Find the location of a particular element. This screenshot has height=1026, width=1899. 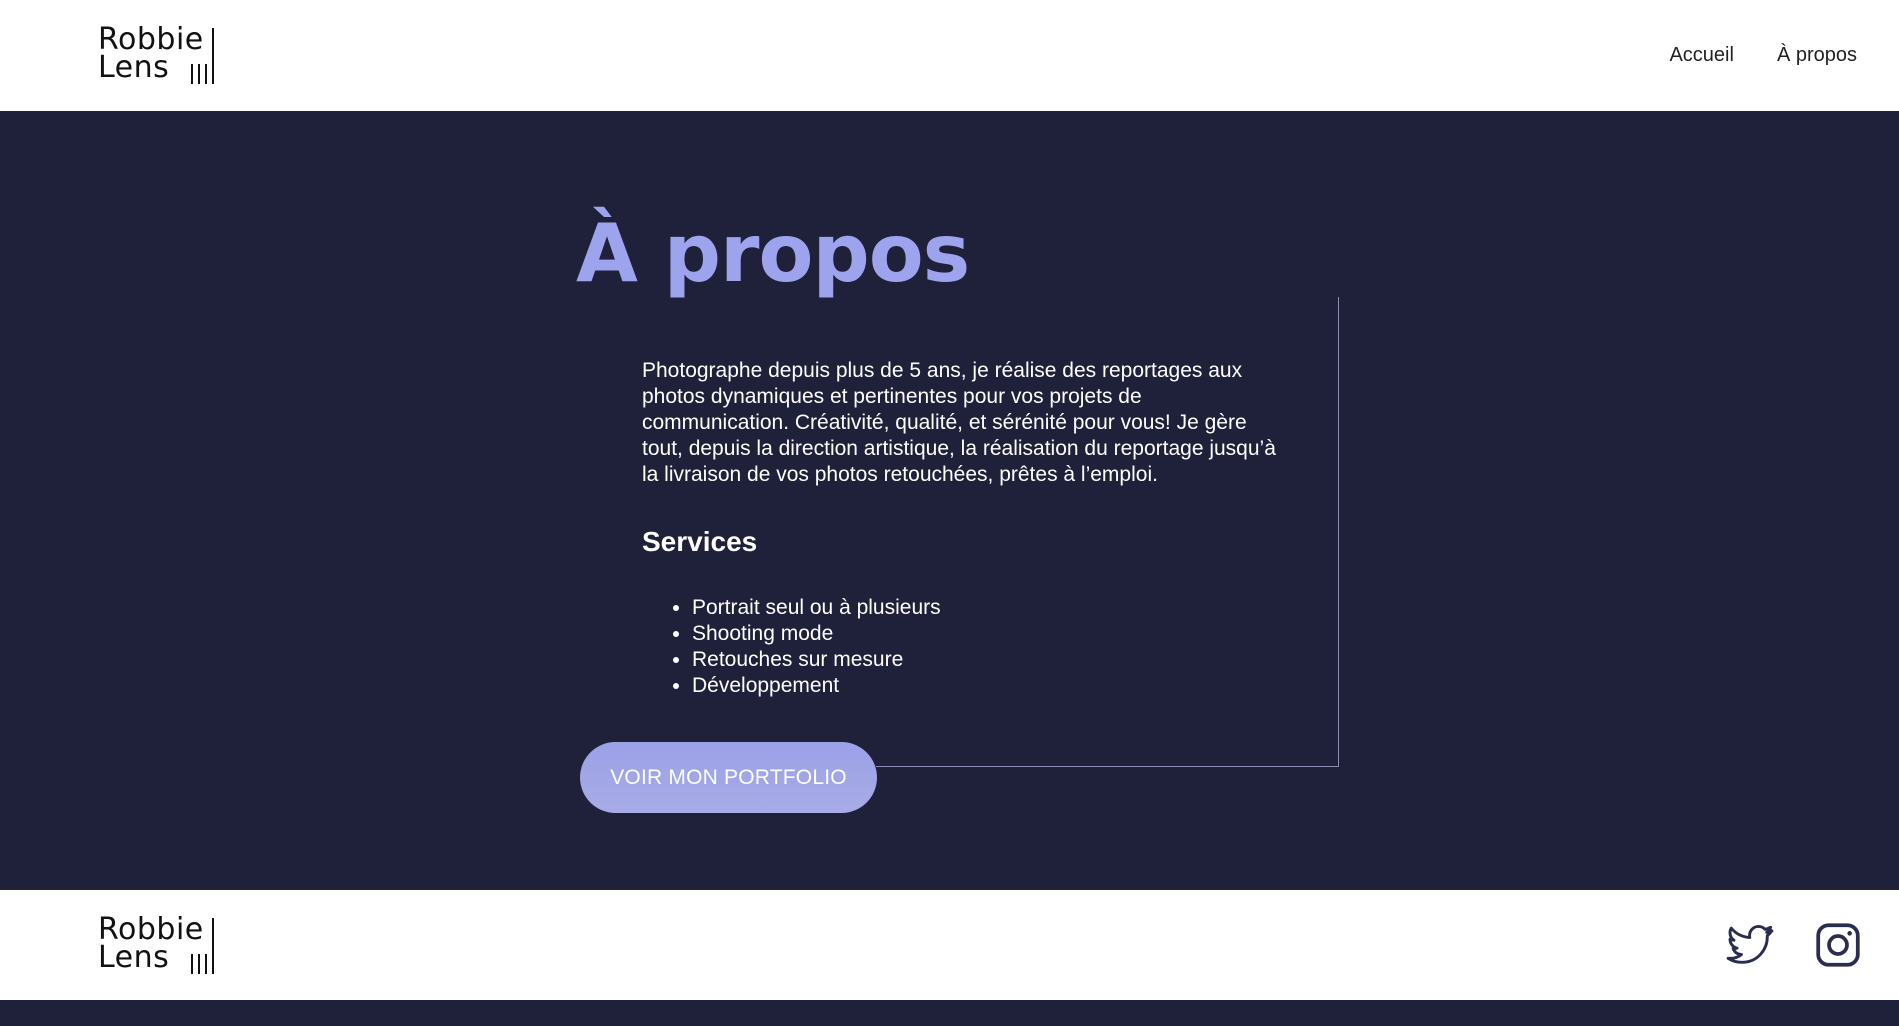

page-title: À propos is located at coordinates (773, 253).